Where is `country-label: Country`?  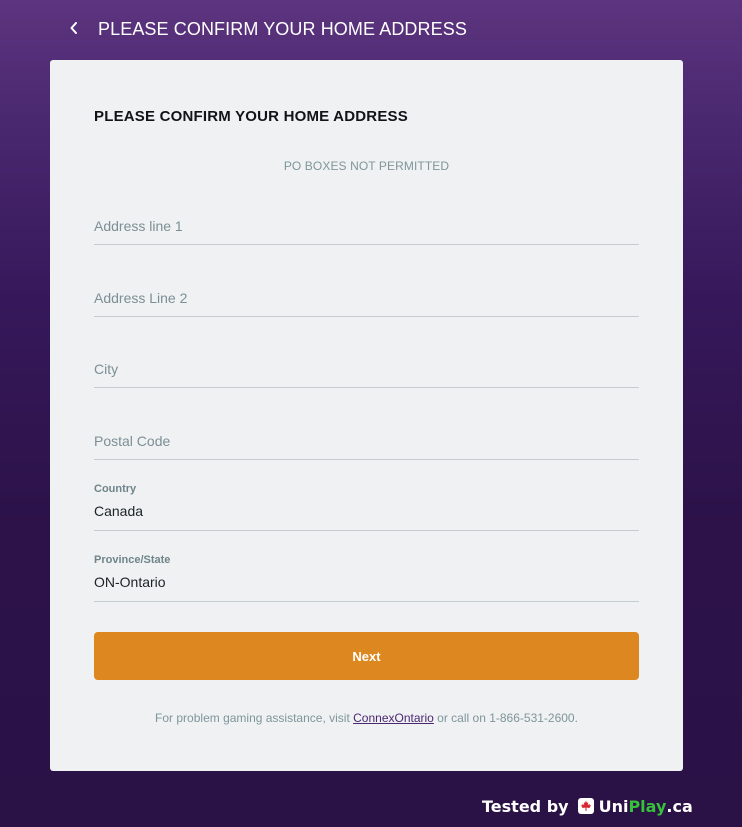 country-label: Country is located at coordinates (115, 489).